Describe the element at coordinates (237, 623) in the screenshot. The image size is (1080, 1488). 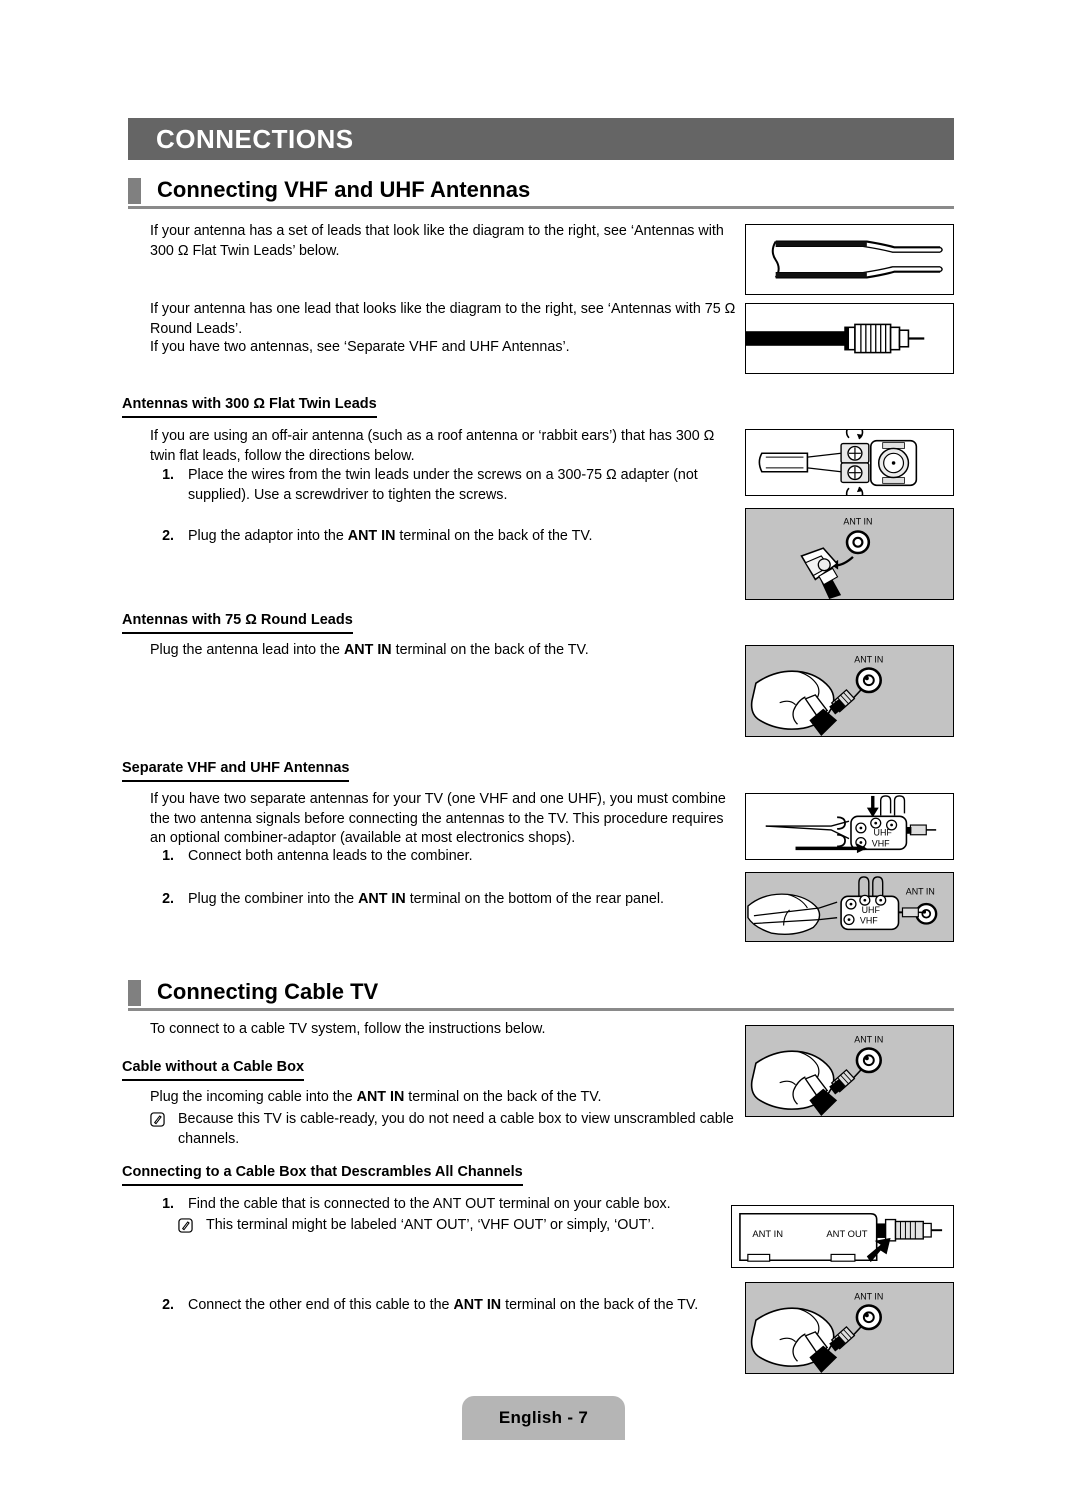
I see `subheading-round-leads: Antennas with 75 Ω Round Leads` at that location.